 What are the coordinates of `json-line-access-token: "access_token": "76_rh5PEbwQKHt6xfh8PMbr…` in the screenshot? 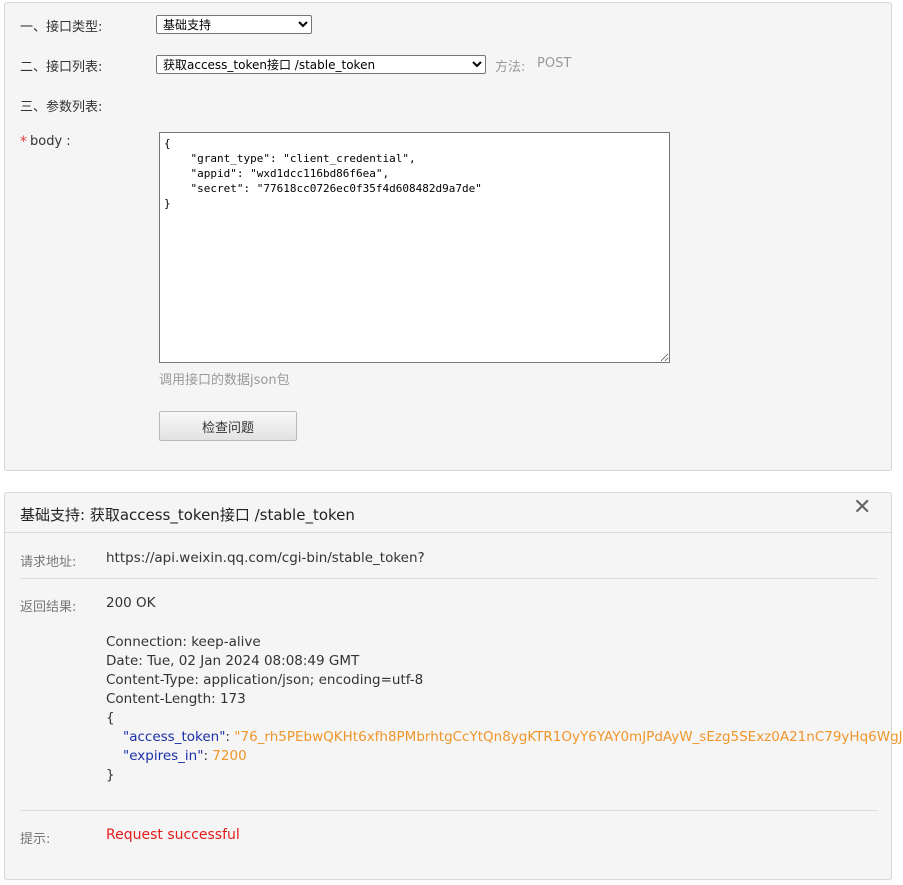 It's located at (513, 737).